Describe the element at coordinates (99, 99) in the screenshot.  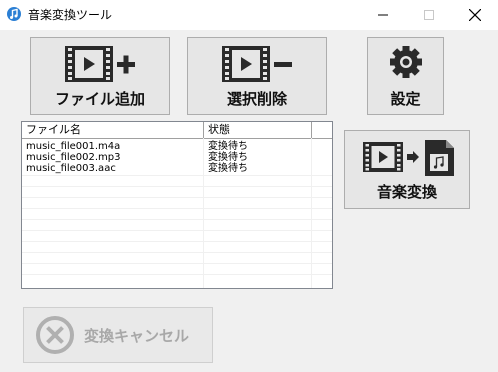
I see `add-file-label: ファイル追加` at that location.